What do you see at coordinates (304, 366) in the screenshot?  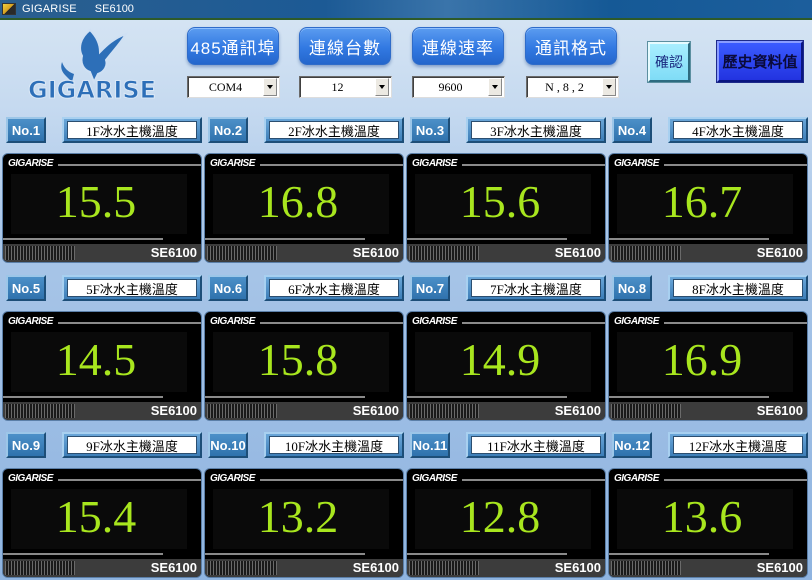 I see `meter-display: GIGARISE 15.8 SE6100` at bounding box center [304, 366].